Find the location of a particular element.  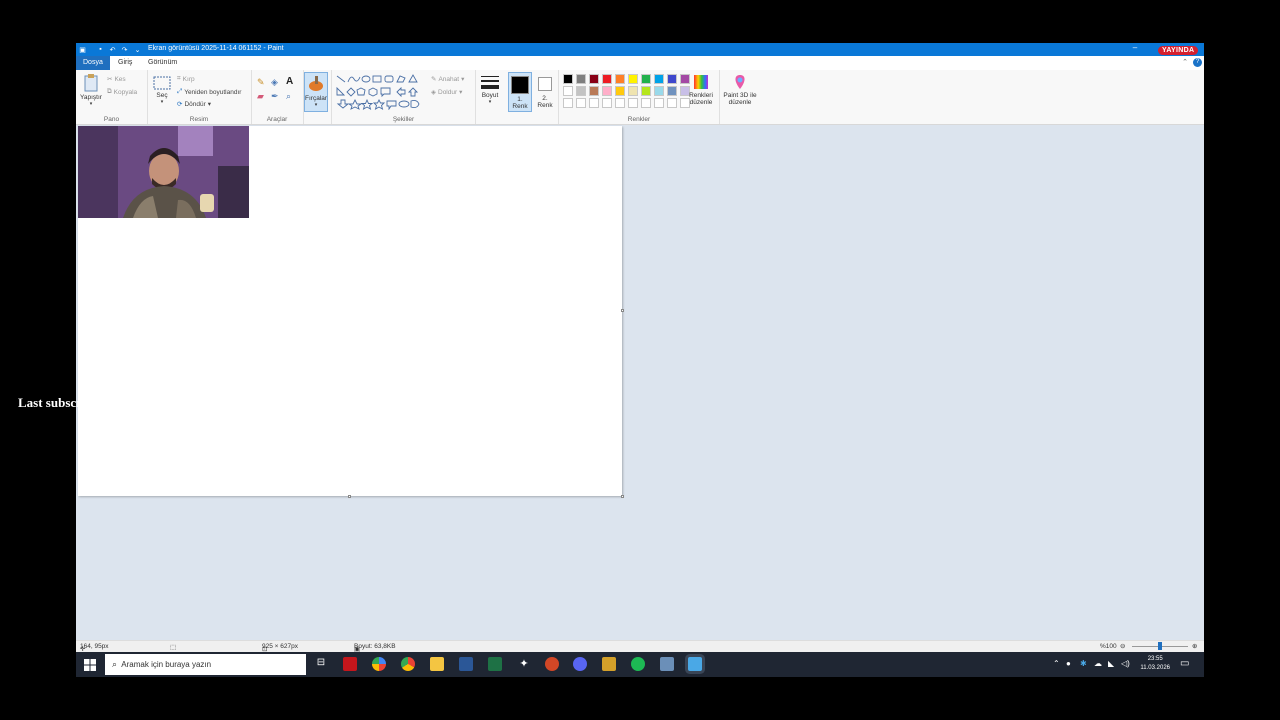

word-icon is located at coordinates (466, 664).